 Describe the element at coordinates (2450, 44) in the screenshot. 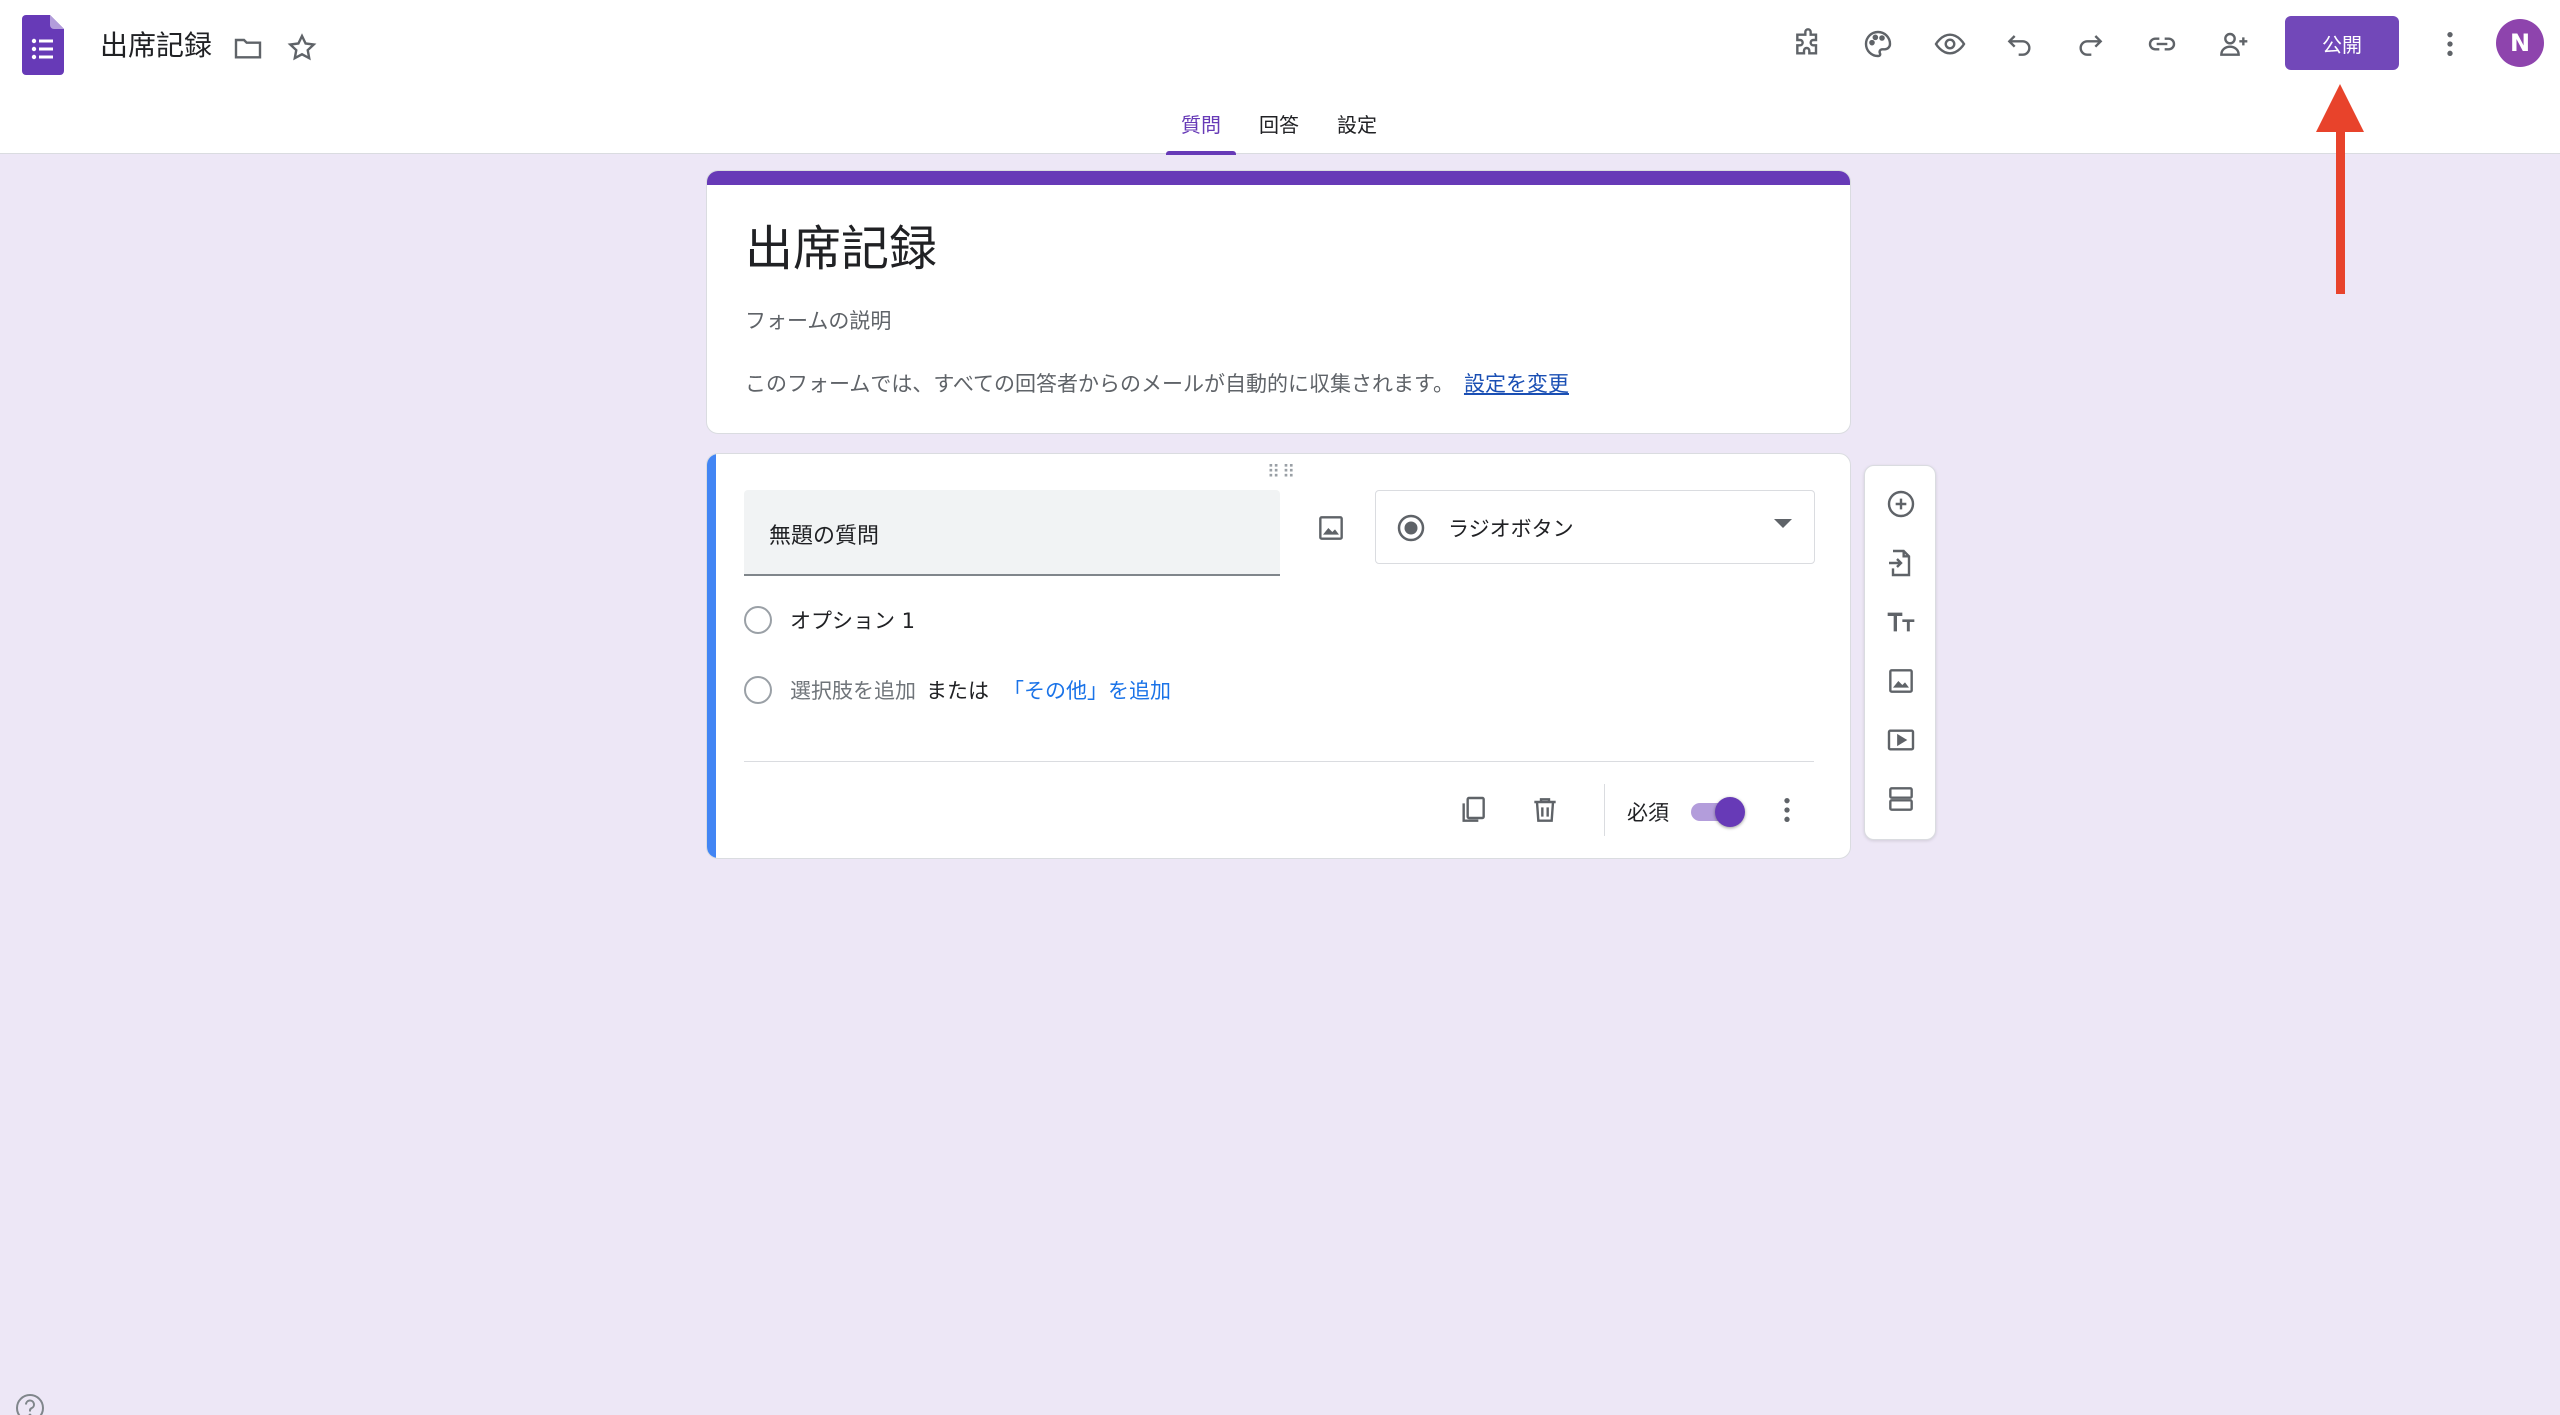

I see `more-vert-icon` at that location.